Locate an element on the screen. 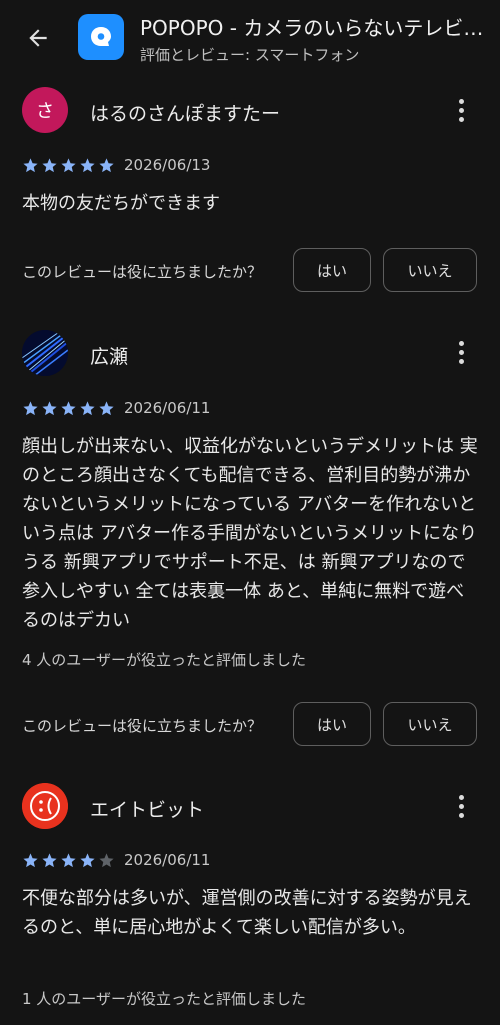 The width and height of the screenshot is (500, 1025). helpful-count: 1 人のユーザーが役立ったと評価しました is located at coordinates (164, 999).